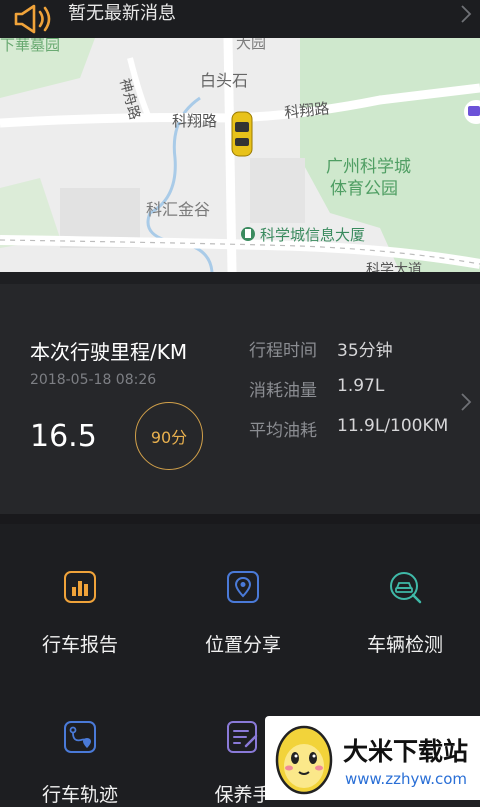  I want to click on svg-text: 大园, so click(251, 45).